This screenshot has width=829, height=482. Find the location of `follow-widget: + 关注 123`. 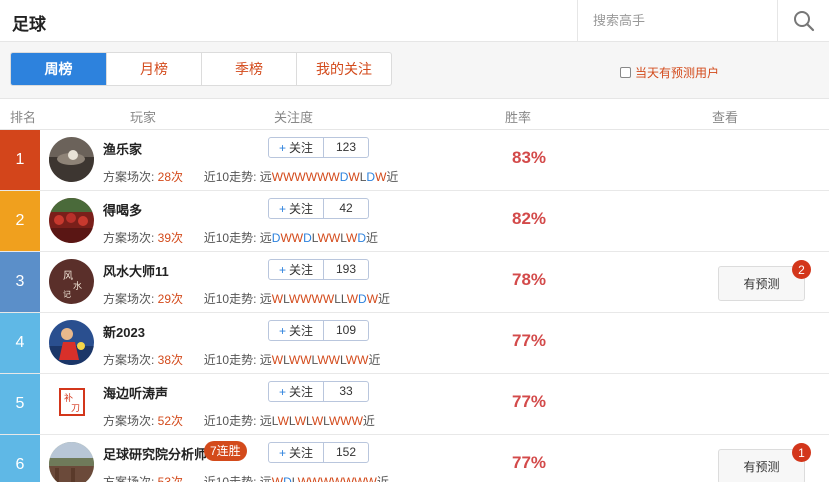

follow-widget: + 关注 123 is located at coordinates (318, 147).